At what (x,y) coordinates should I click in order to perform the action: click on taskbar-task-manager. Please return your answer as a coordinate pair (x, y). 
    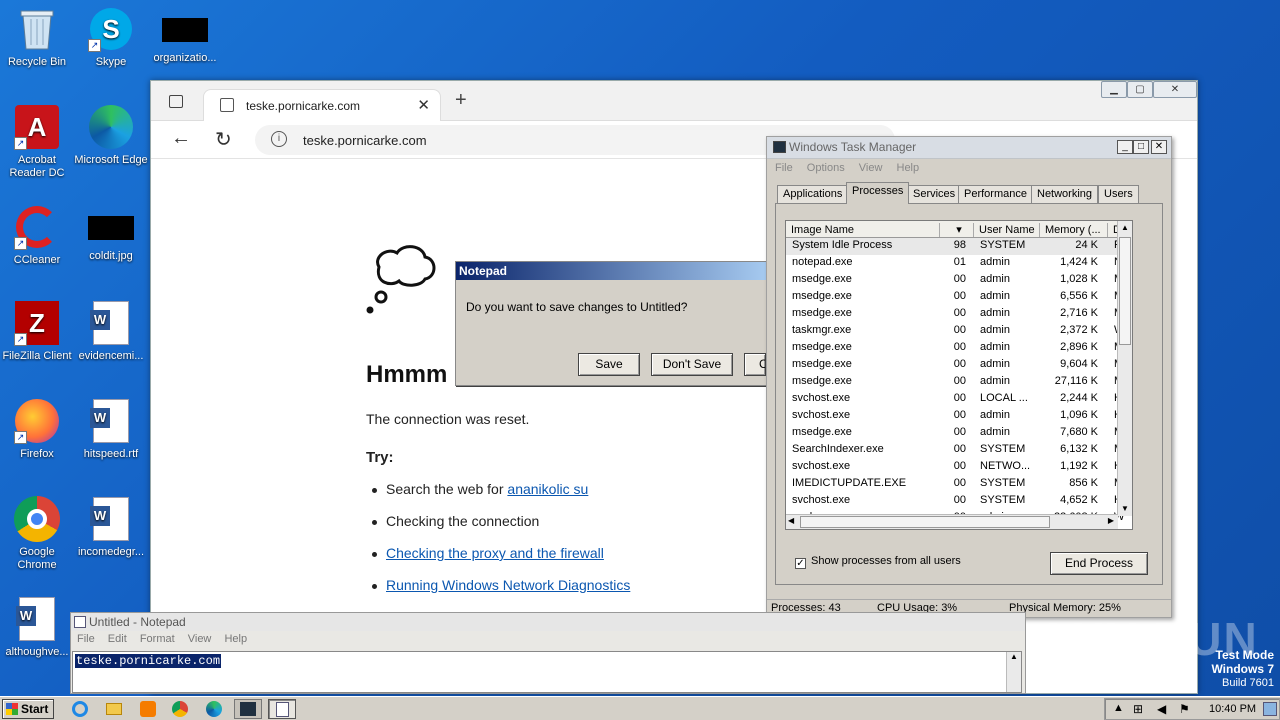
    Looking at the image, I should click on (248, 709).